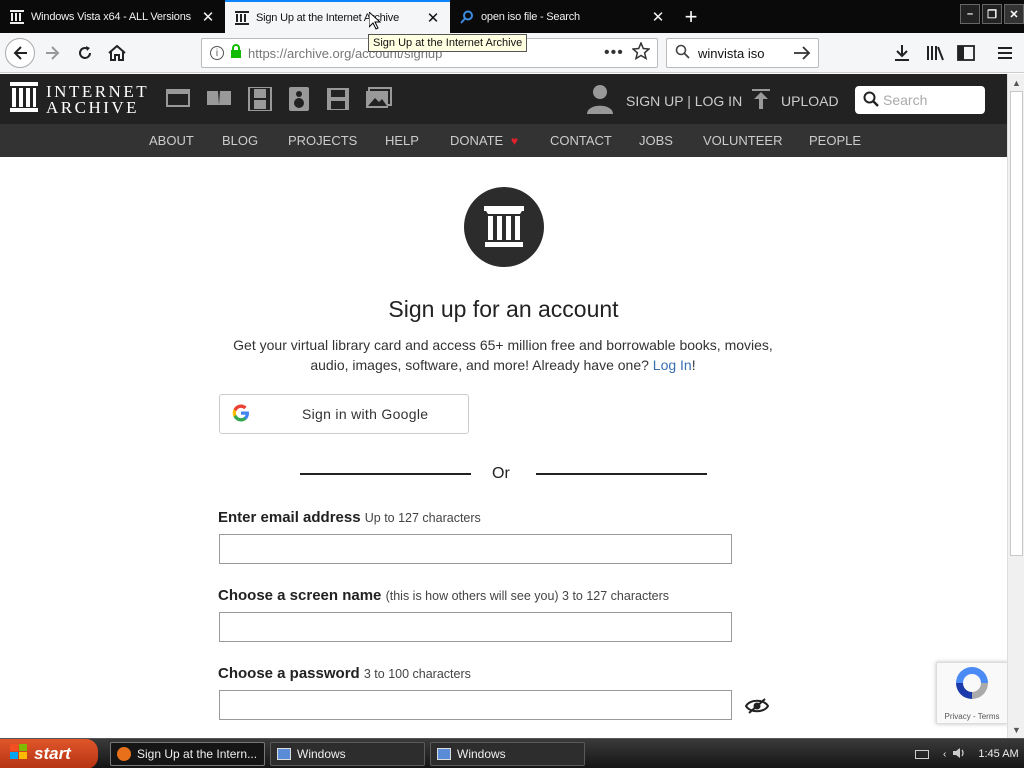  What do you see at coordinates (503, 309) in the screenshot?
I see `page-title: Sign up for an account` at bounding box center [503, 309].